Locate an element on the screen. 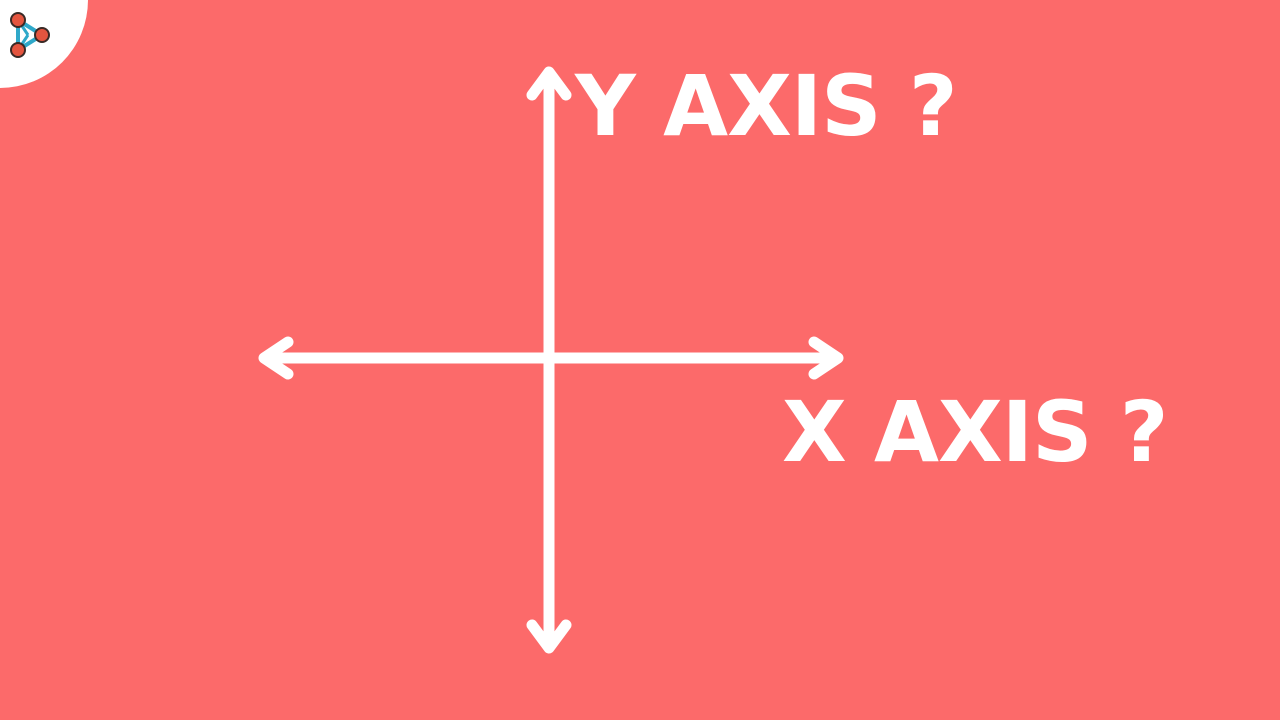 The height and width of the screenshot is (720, 1280). y-axis-label: Y AXIS ? is located at coordinates (766, 106).